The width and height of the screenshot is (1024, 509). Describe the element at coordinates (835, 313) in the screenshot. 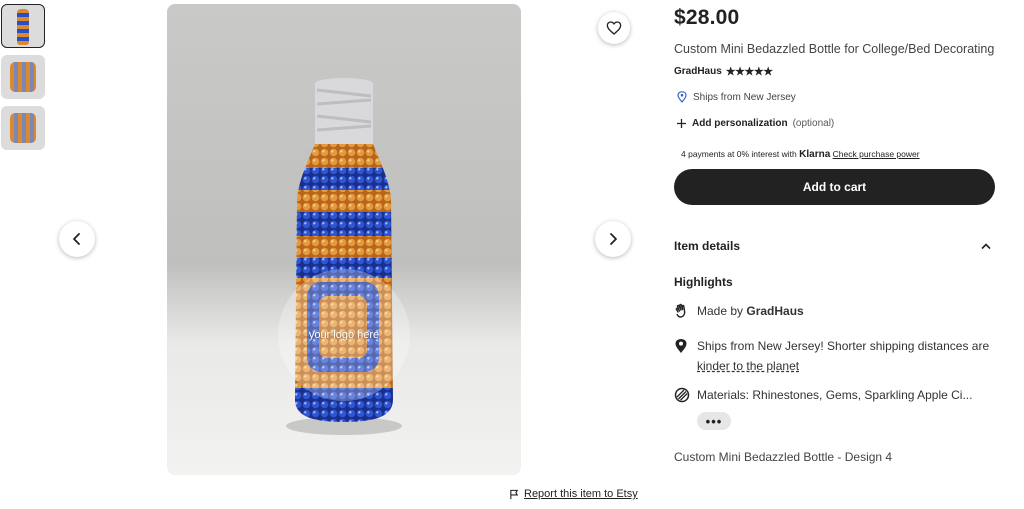

I see `made-by-row: Made by GradHaus` at that location.